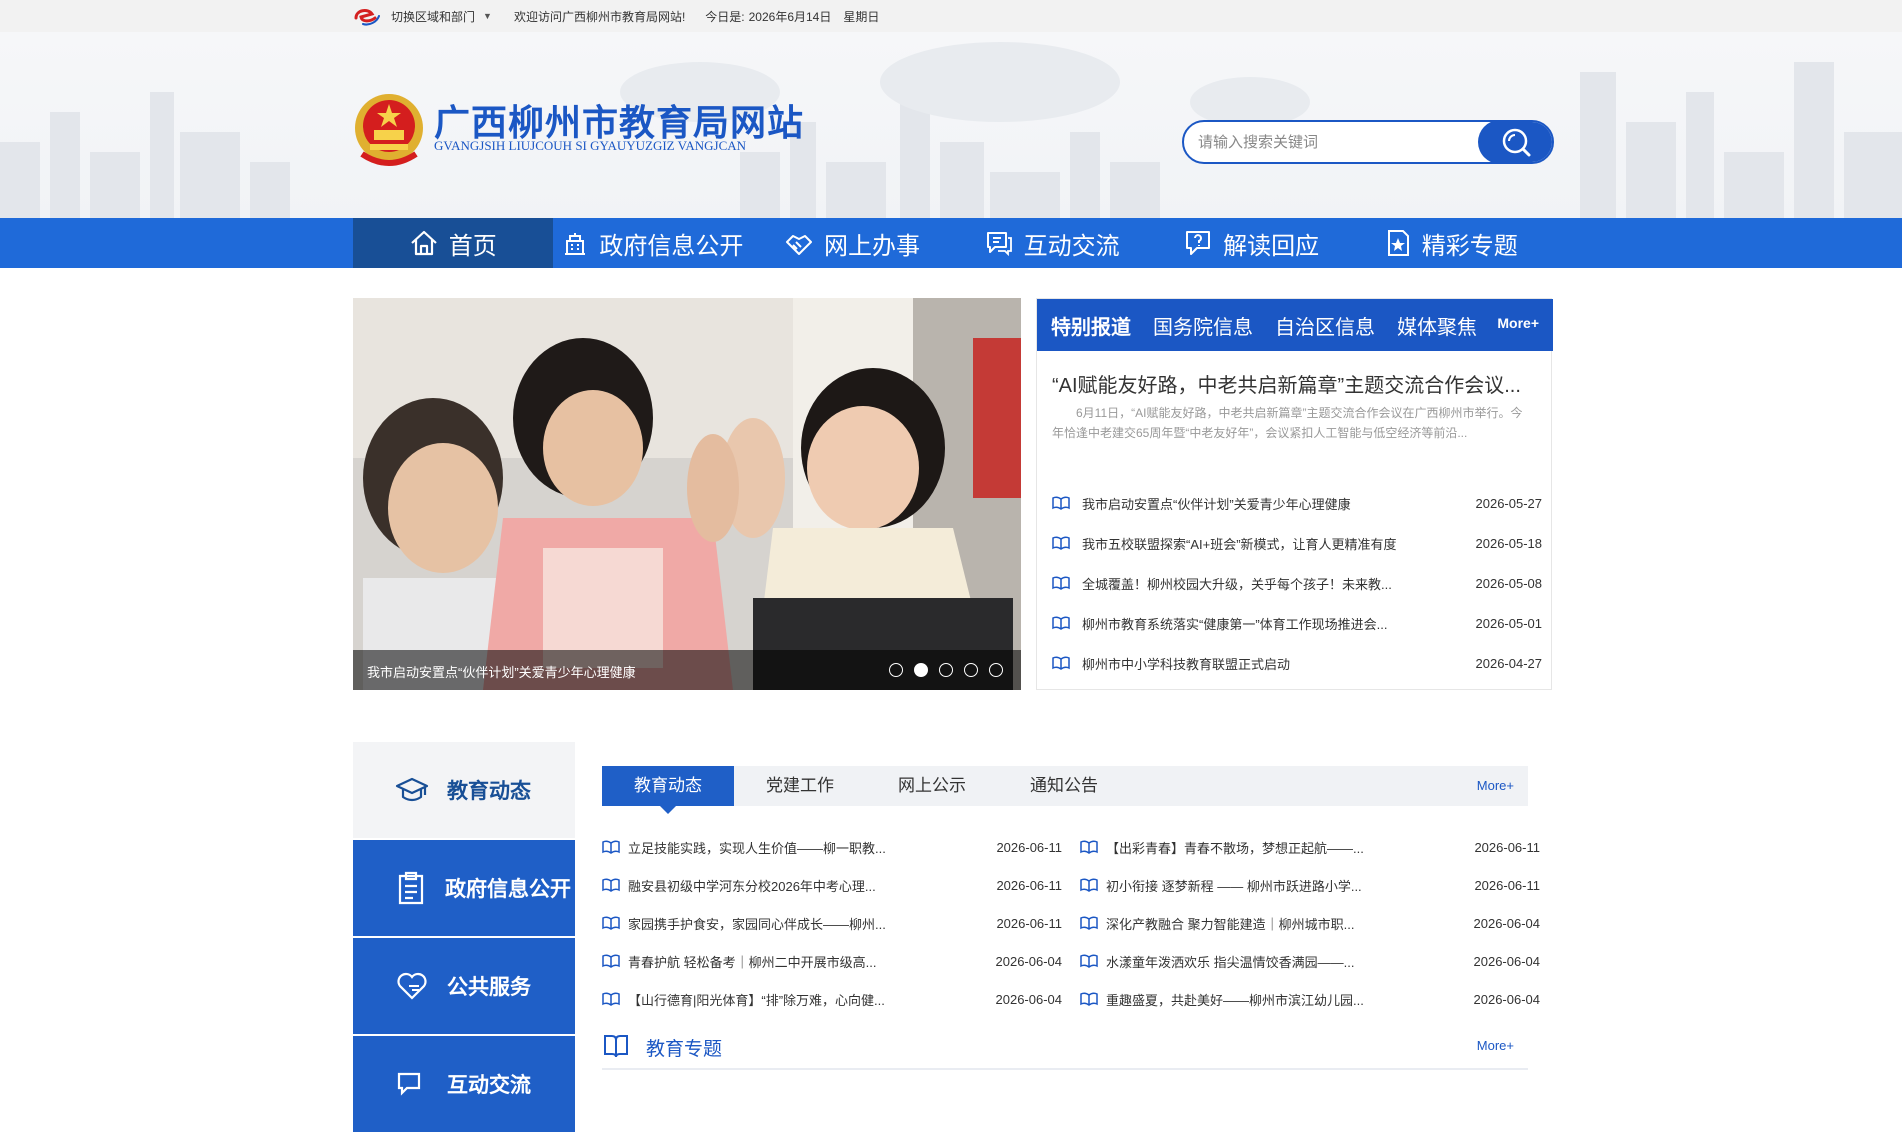 The height and width of the screenshot is (1132, 1902). What do you see at coordinates (800, 786) in the screenshot?
I see `tab-party-work: 党建工作` at bounding box center [800, 786].